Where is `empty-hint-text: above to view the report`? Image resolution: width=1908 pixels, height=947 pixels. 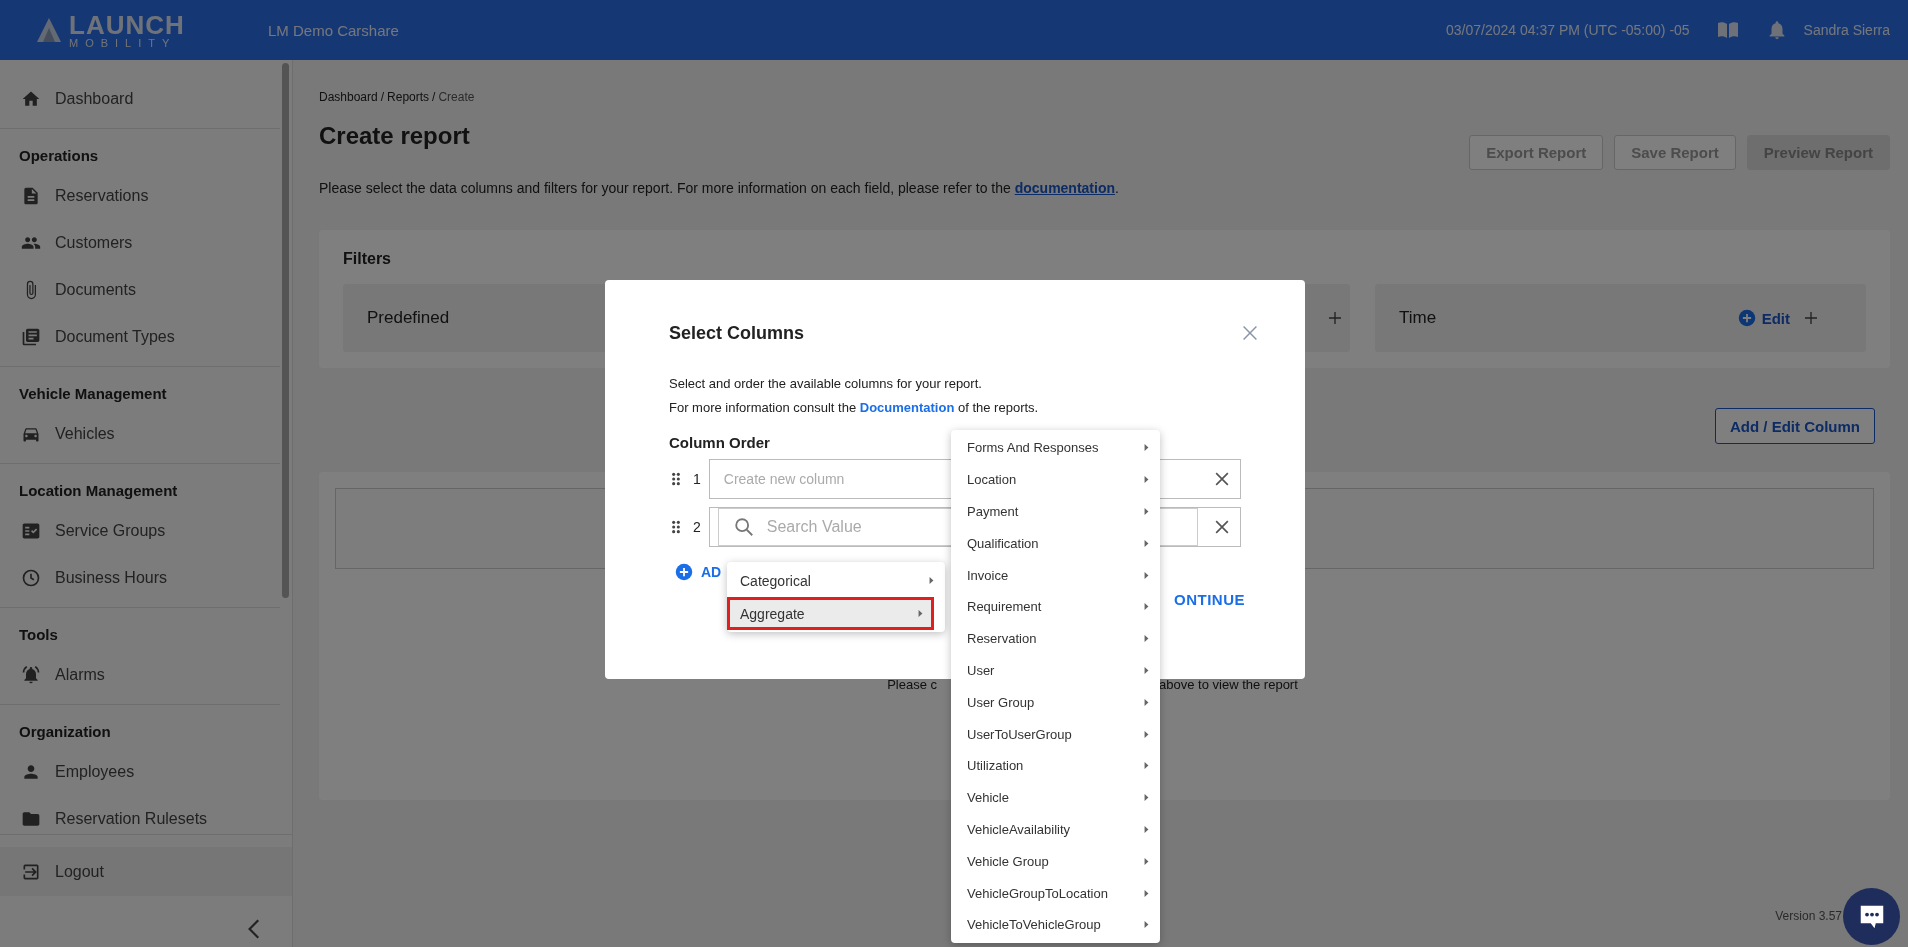 empty-hint-text: above to view the report is located at coordinates (1228, 684).